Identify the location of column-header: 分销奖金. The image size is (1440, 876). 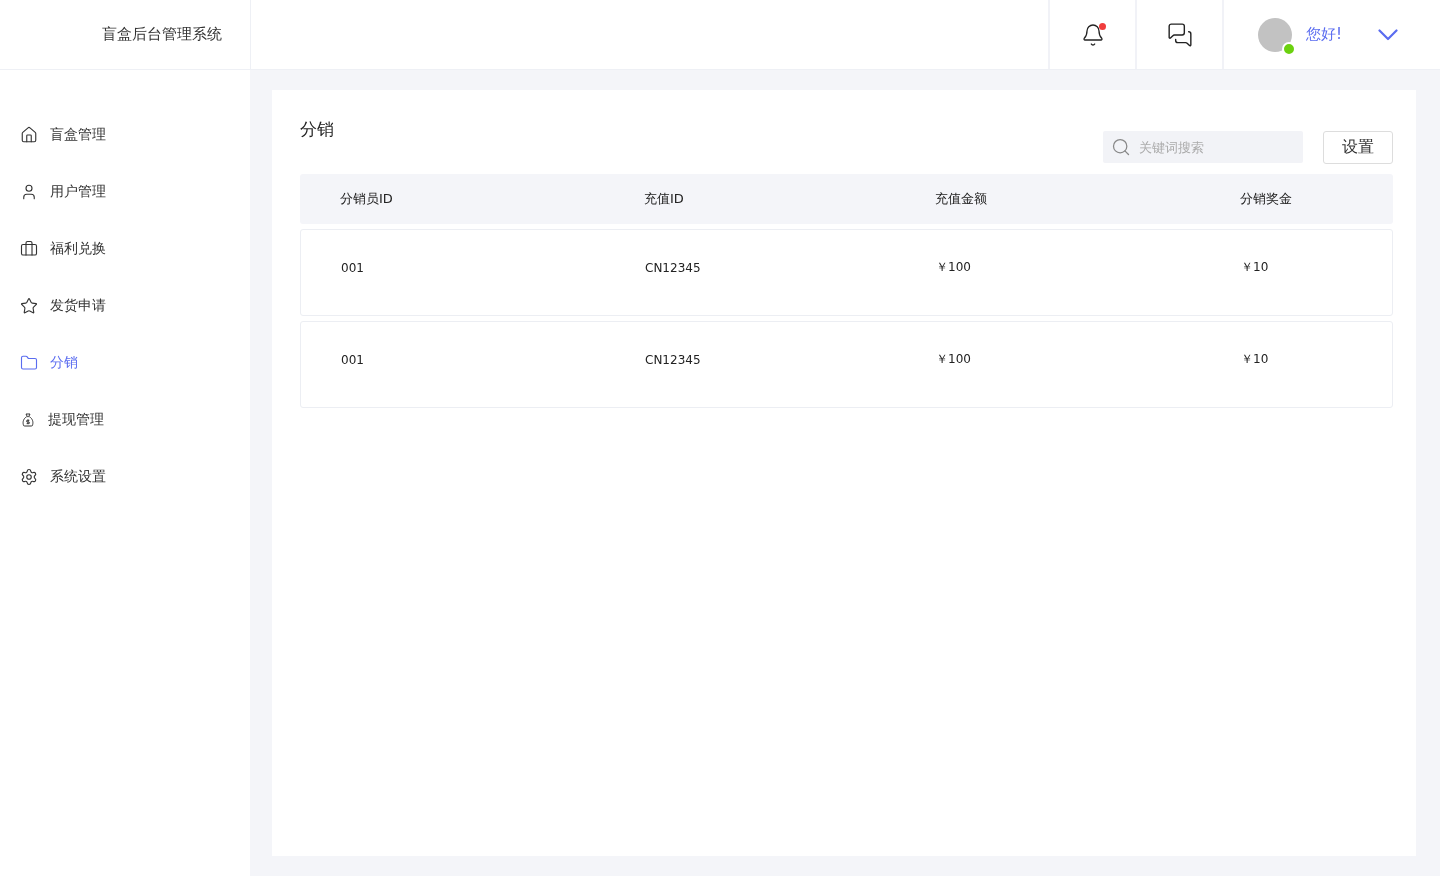
(1266, 199).